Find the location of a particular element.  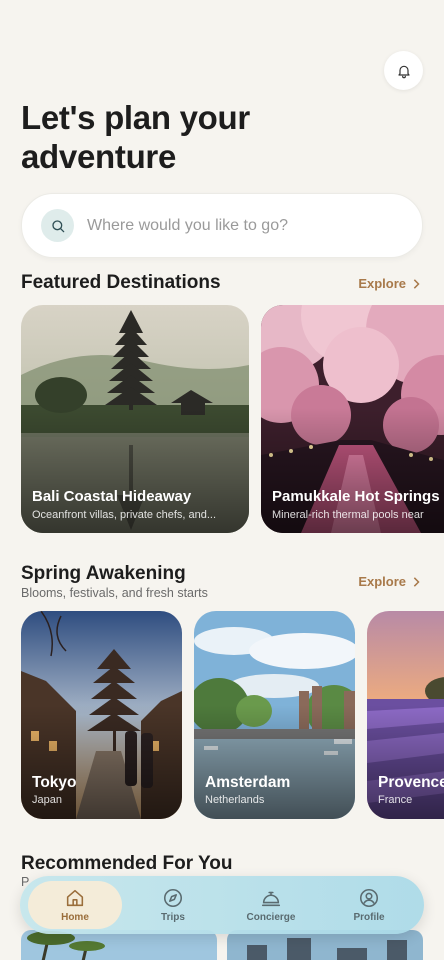

card-title: Tokyo is located at coordinates (54, 782).